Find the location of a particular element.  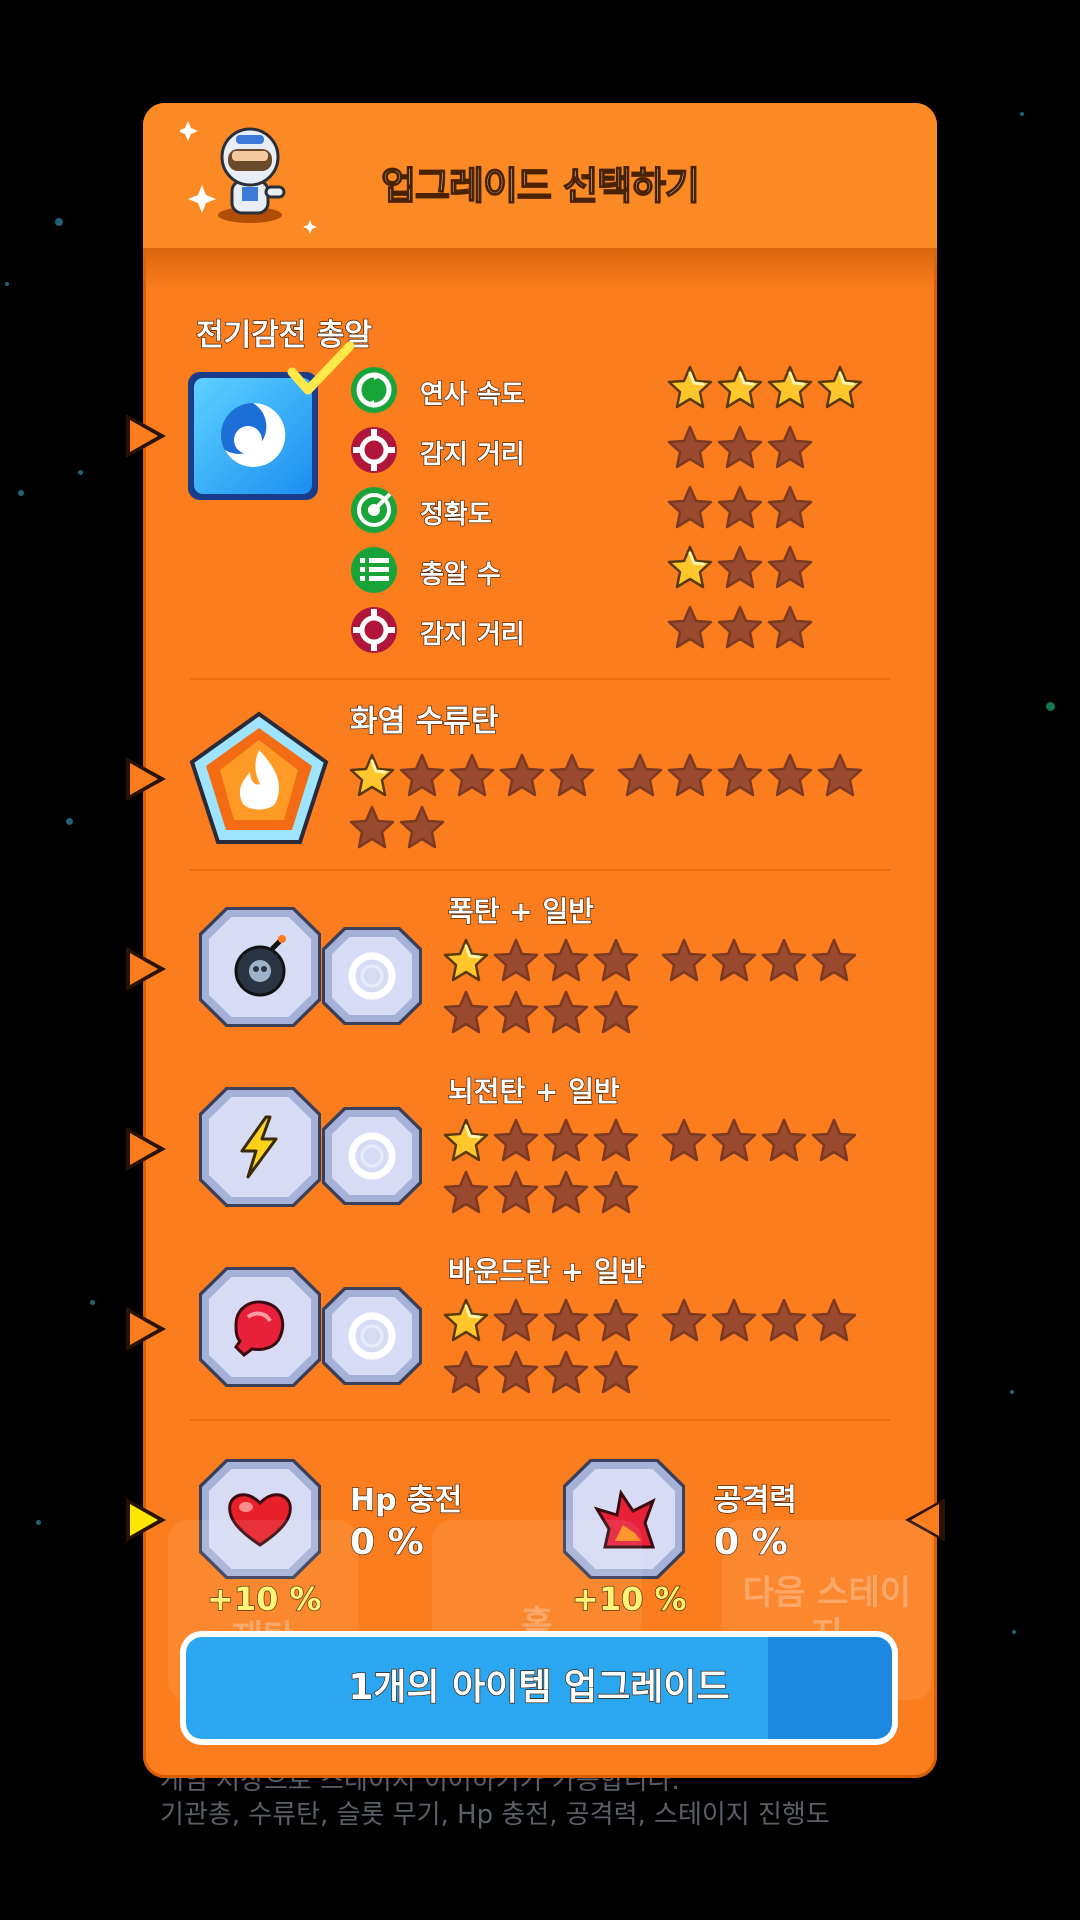

weapon-stat-label: 정확도 is located at coordinates (455, 514).